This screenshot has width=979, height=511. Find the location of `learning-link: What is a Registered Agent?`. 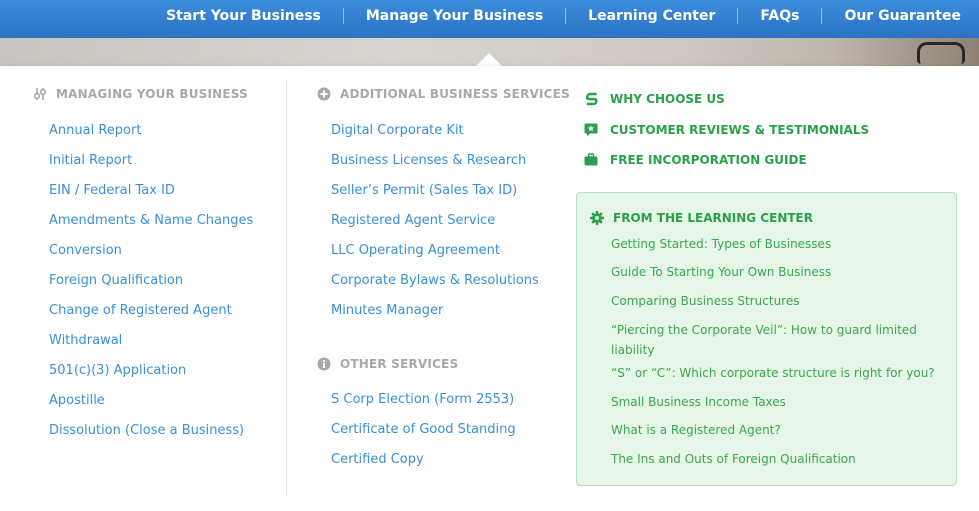

learning-link: What is a Registered Agent? is located at coordinates (776, 430).